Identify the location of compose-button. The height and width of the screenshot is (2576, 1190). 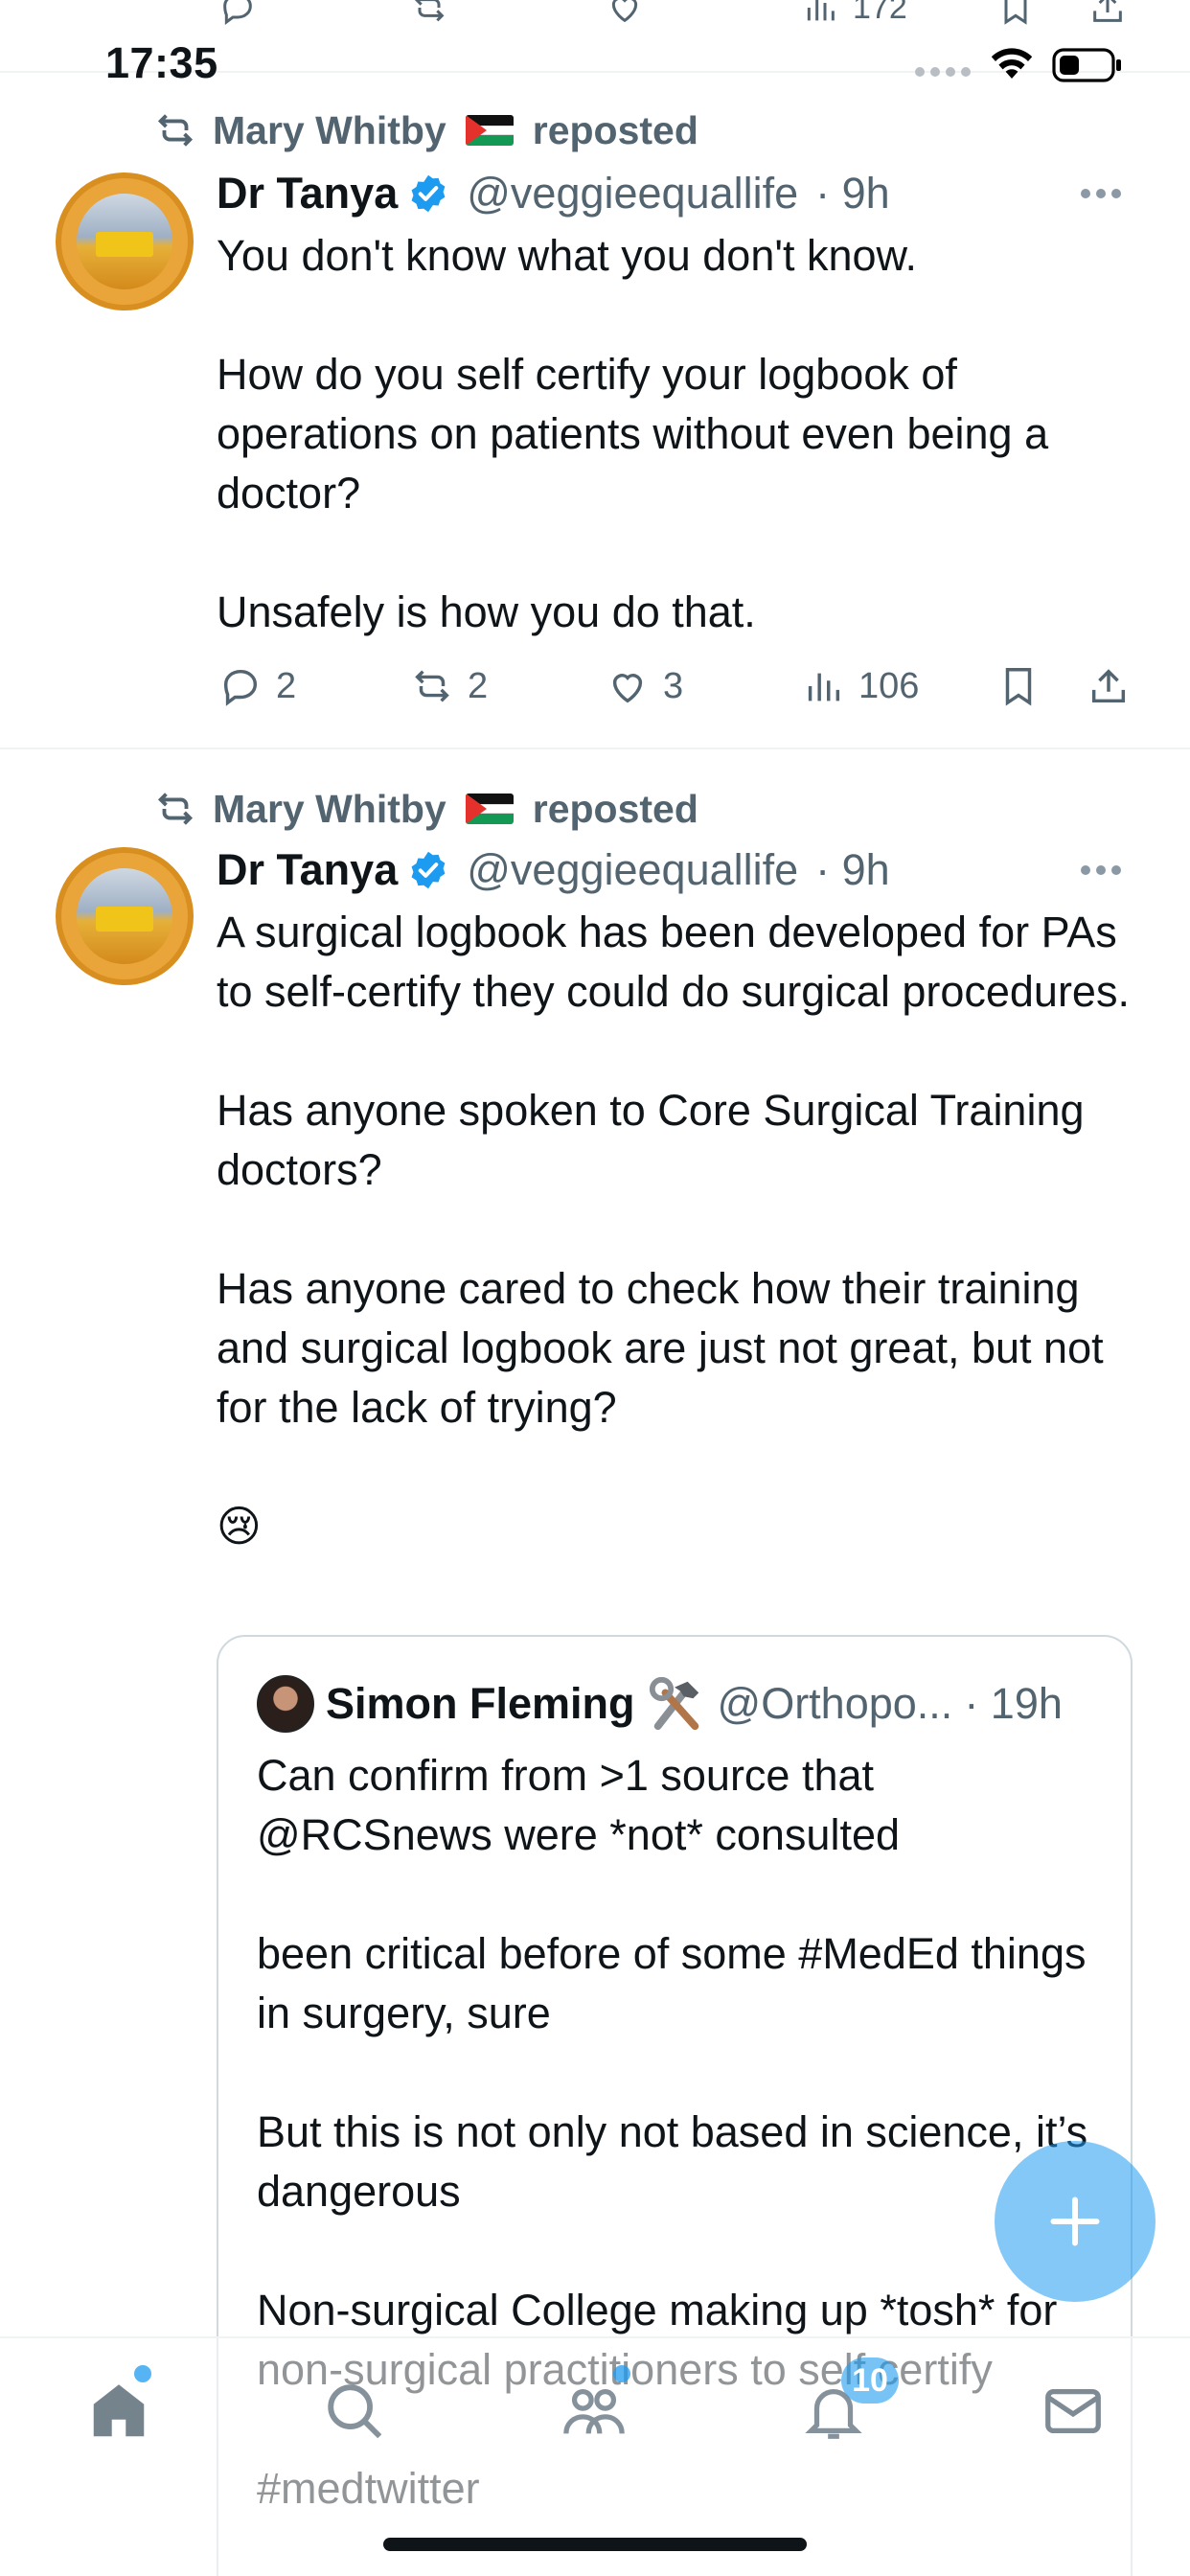
(1075, 2221).